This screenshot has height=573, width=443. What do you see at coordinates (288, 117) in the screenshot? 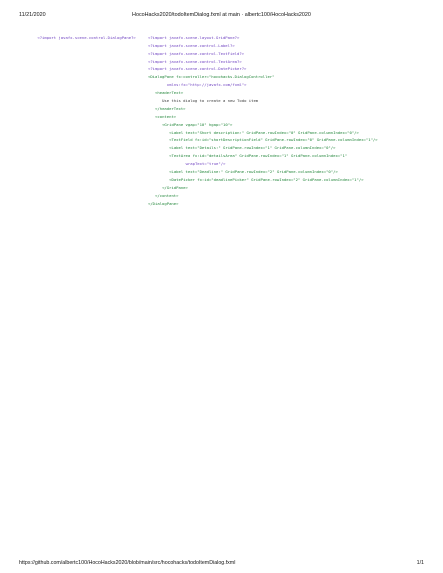
I see `code-line: <content>` at bounding box center [288, 117].